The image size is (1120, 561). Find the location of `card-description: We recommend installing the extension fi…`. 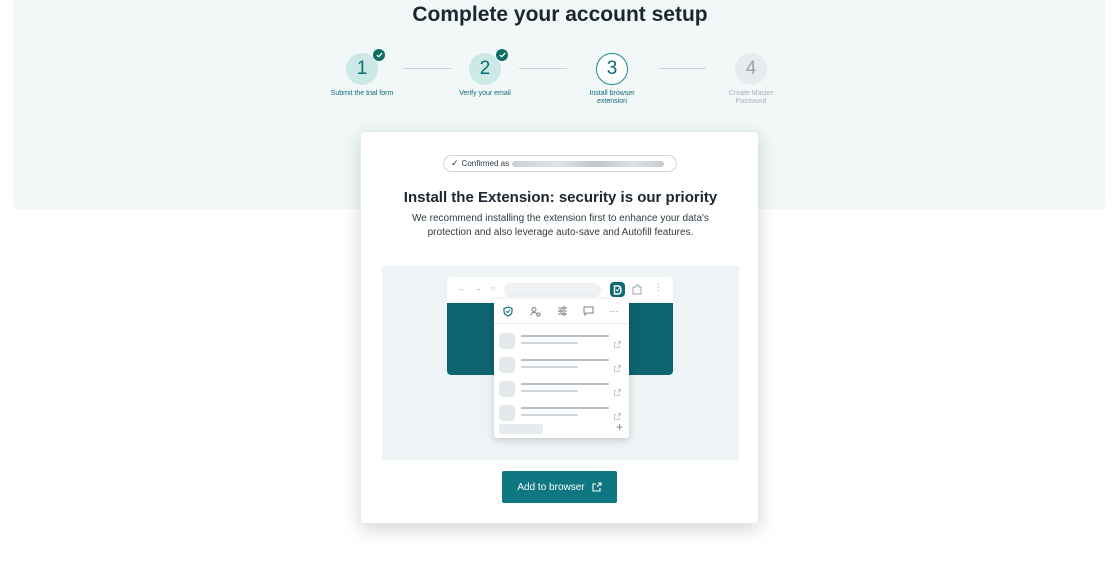

card-description: We recommend installing the extension fi… is located at coordinates (560, 225).